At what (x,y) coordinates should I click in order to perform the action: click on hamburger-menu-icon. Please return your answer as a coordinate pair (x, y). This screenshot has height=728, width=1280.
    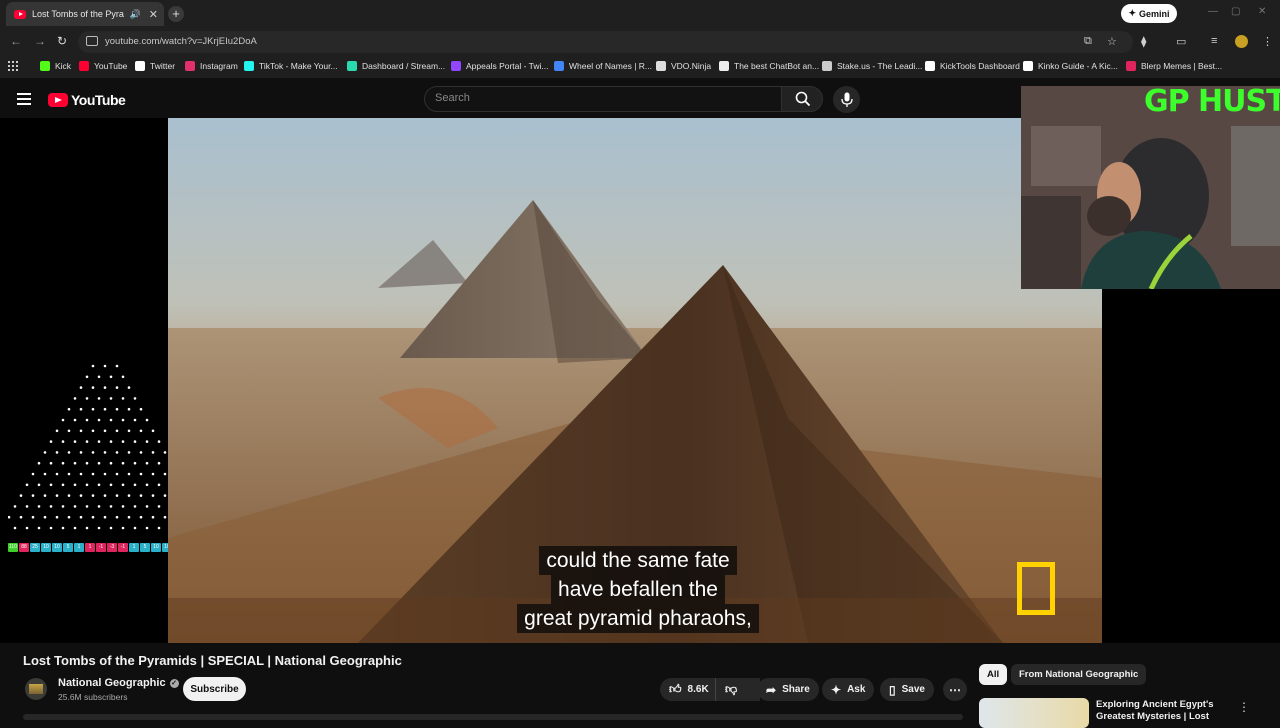
    Looking at the image, I should click on (24, 99).